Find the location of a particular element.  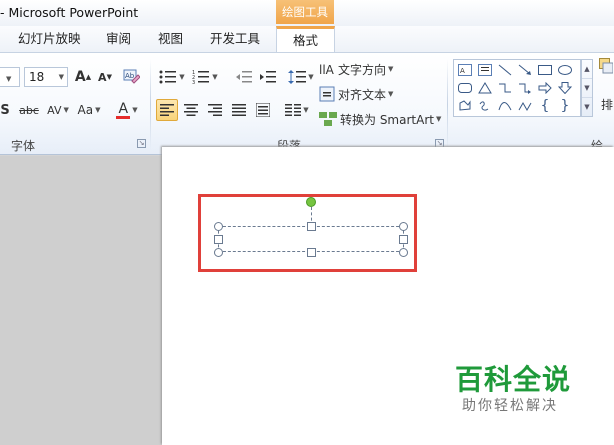

align-left-icon is located at coordinates (167, 110).